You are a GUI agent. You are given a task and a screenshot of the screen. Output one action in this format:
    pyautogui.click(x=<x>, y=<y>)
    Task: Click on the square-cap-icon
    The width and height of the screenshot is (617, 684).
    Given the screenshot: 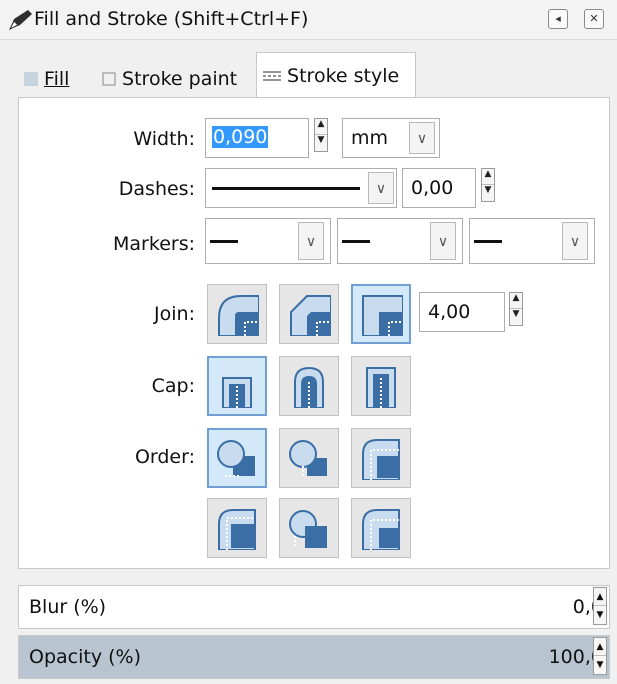 What is the action you would take?
    pyautogui.click(x=381, y=387)
    